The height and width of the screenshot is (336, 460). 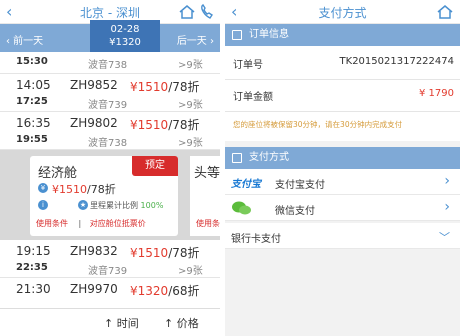 What do you see at coordinates (149, 291) in the screenshot?
I see `price-value: ¥1320` at bounding box center [149, 291].